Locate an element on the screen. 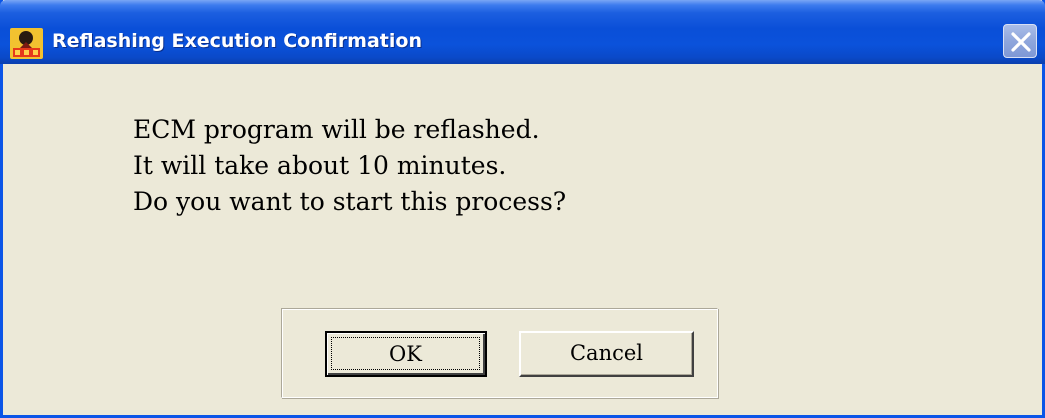  message-line: It will take about 10 minutes. is located at coordinates (320, 165).